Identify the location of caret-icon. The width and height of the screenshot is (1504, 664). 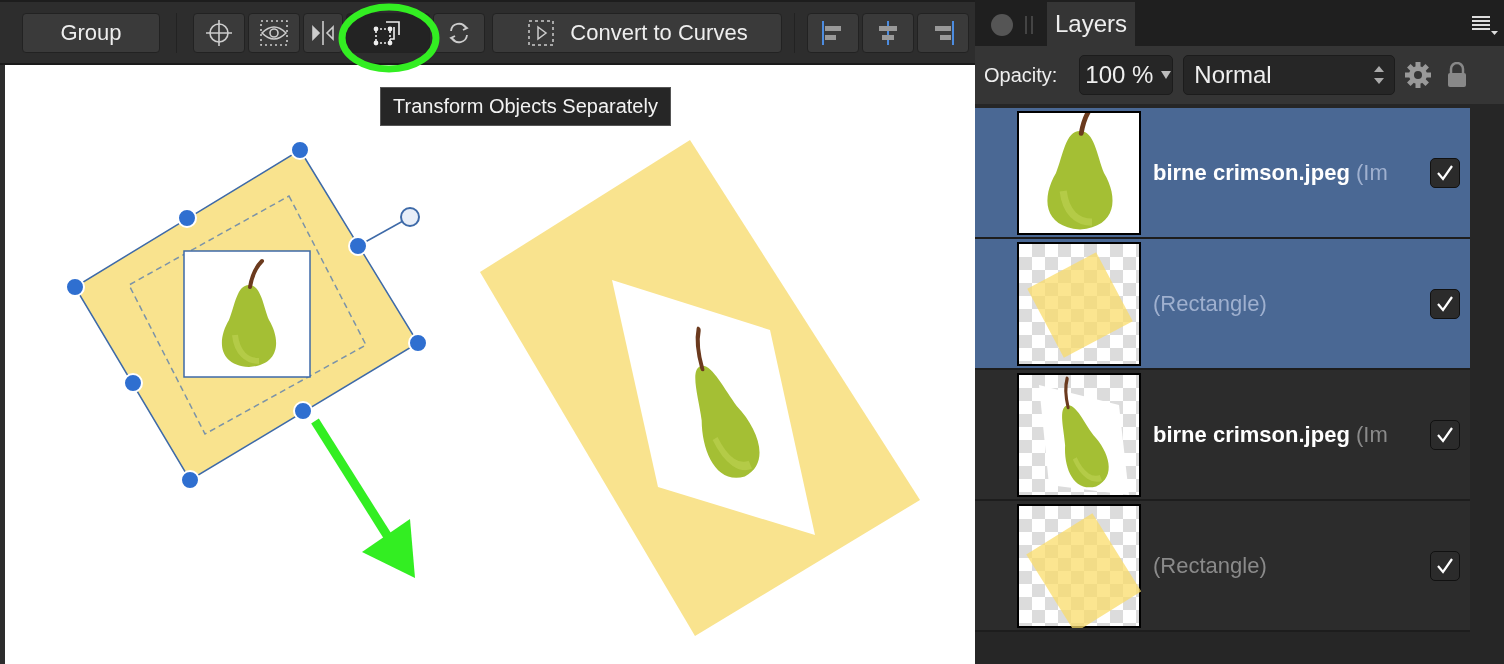
(1166, 75).